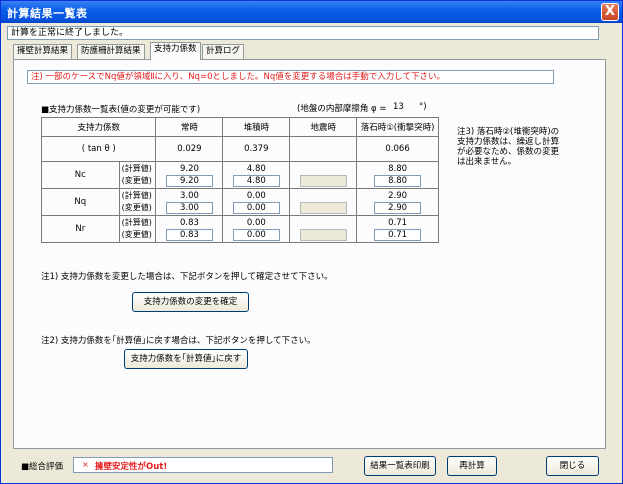 The height and width of the screenshot is (484, 623). What do you see at coordinates (572, 466) in the screenshot?
I see `close-button: 閉じる` at bounding box center [572, 466].